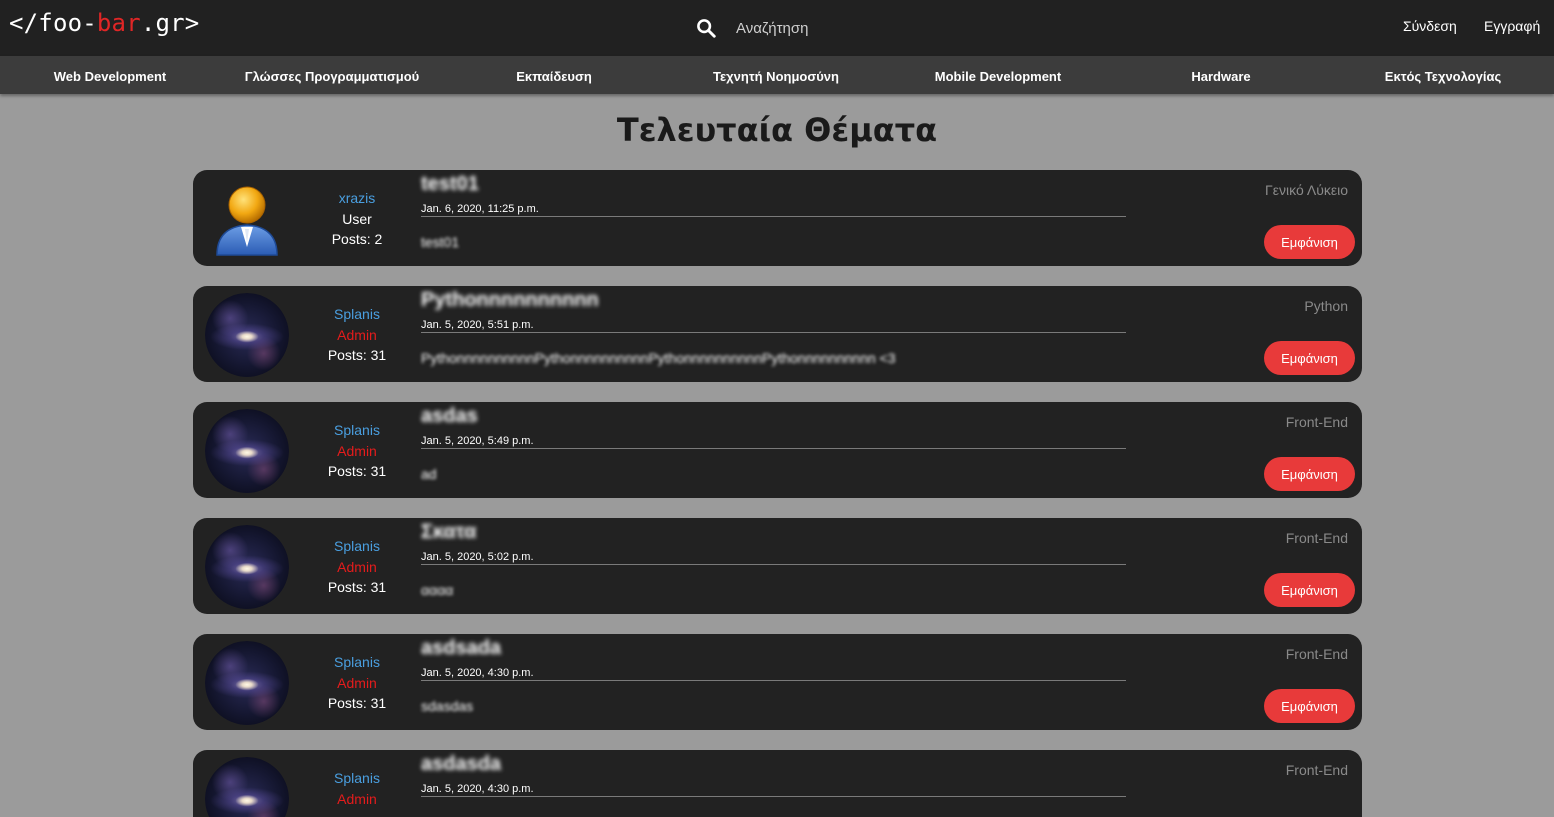 Image resolution: width=1554 pixels, height=817 pixels. What do you see at coordinates (477, 325) in the screenshot?
I see `thread-date: Jan. 5, 2020, 5:51 p.m.` at bounding box center [477, 325].